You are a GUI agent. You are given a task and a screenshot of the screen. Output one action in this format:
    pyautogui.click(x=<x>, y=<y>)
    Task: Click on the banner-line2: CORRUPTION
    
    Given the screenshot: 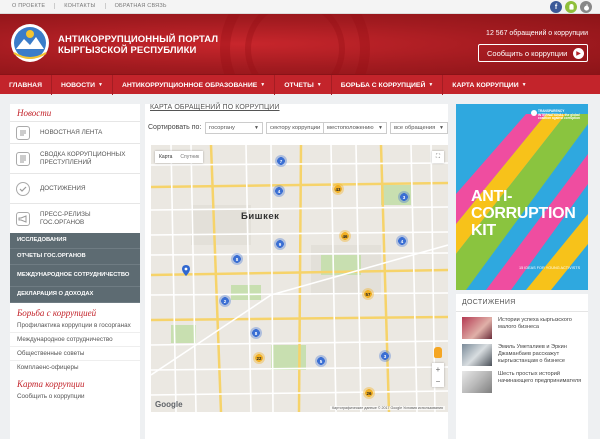 What is the action you would take?
    pyautogui.click(x=523, y=213)
    